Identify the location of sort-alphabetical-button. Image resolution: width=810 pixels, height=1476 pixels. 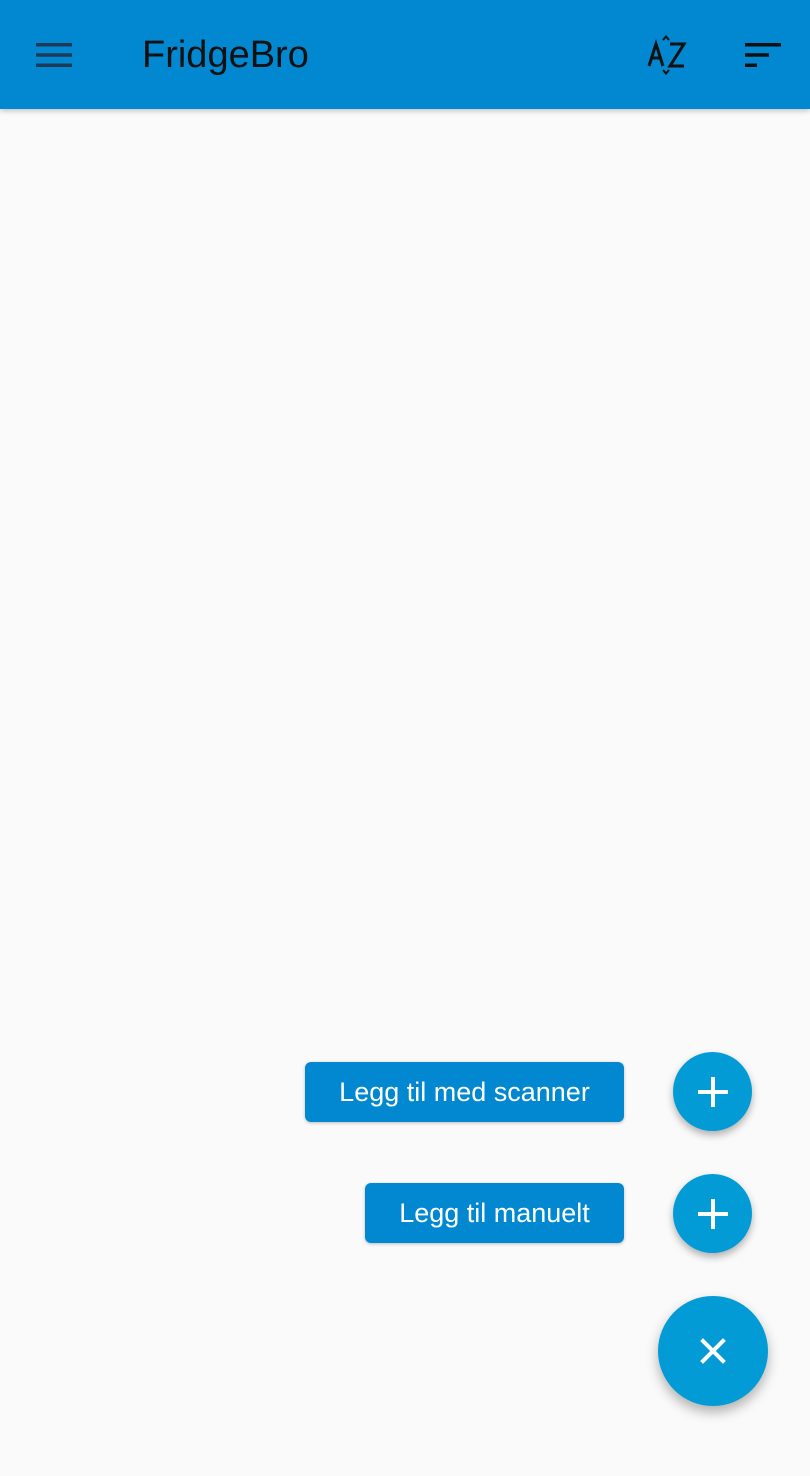
(668, 55).